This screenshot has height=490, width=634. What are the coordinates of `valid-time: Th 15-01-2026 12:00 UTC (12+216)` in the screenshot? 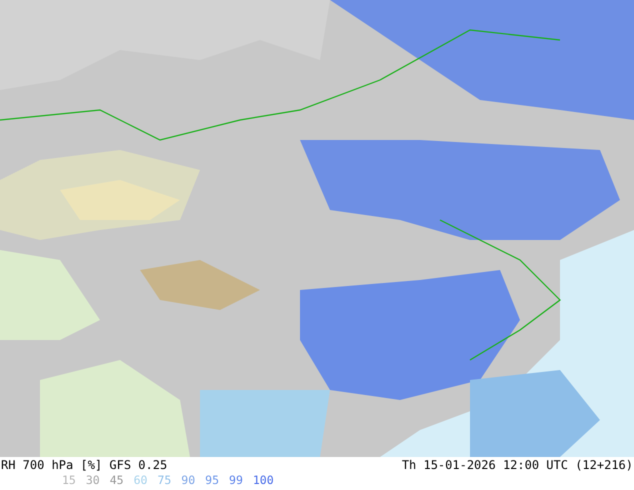 It's located at (517, 465).